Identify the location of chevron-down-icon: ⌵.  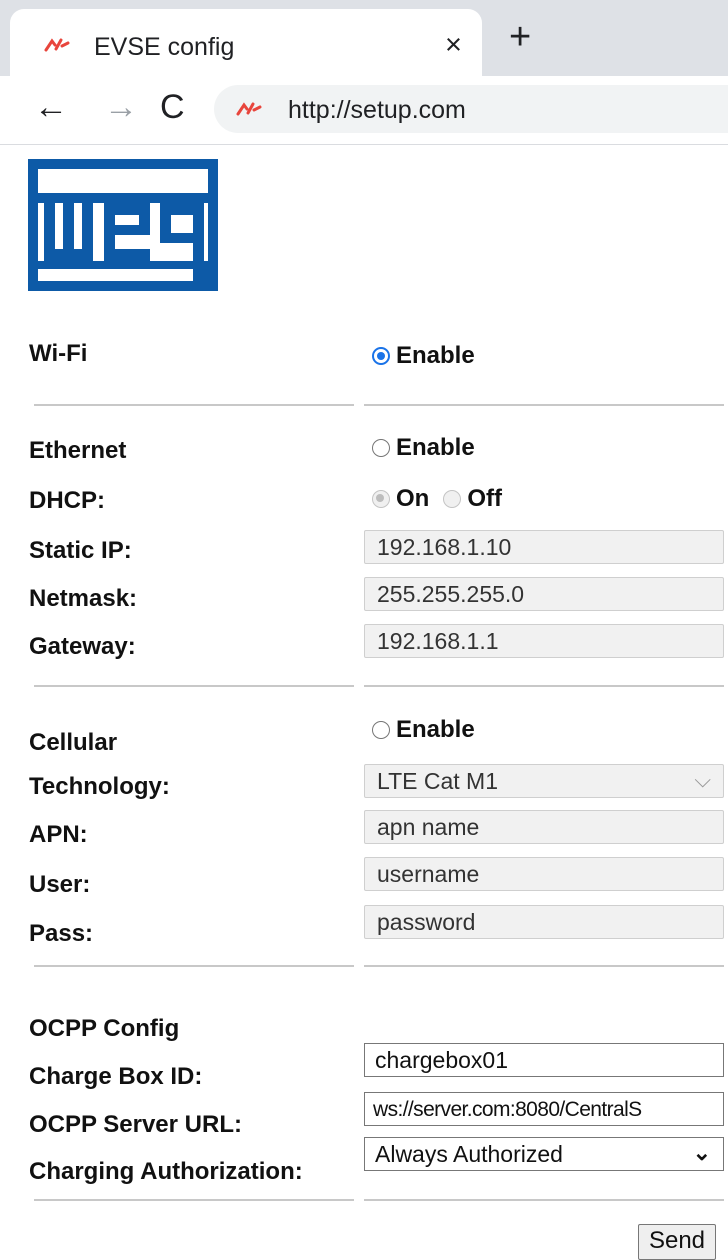
(702, 779).